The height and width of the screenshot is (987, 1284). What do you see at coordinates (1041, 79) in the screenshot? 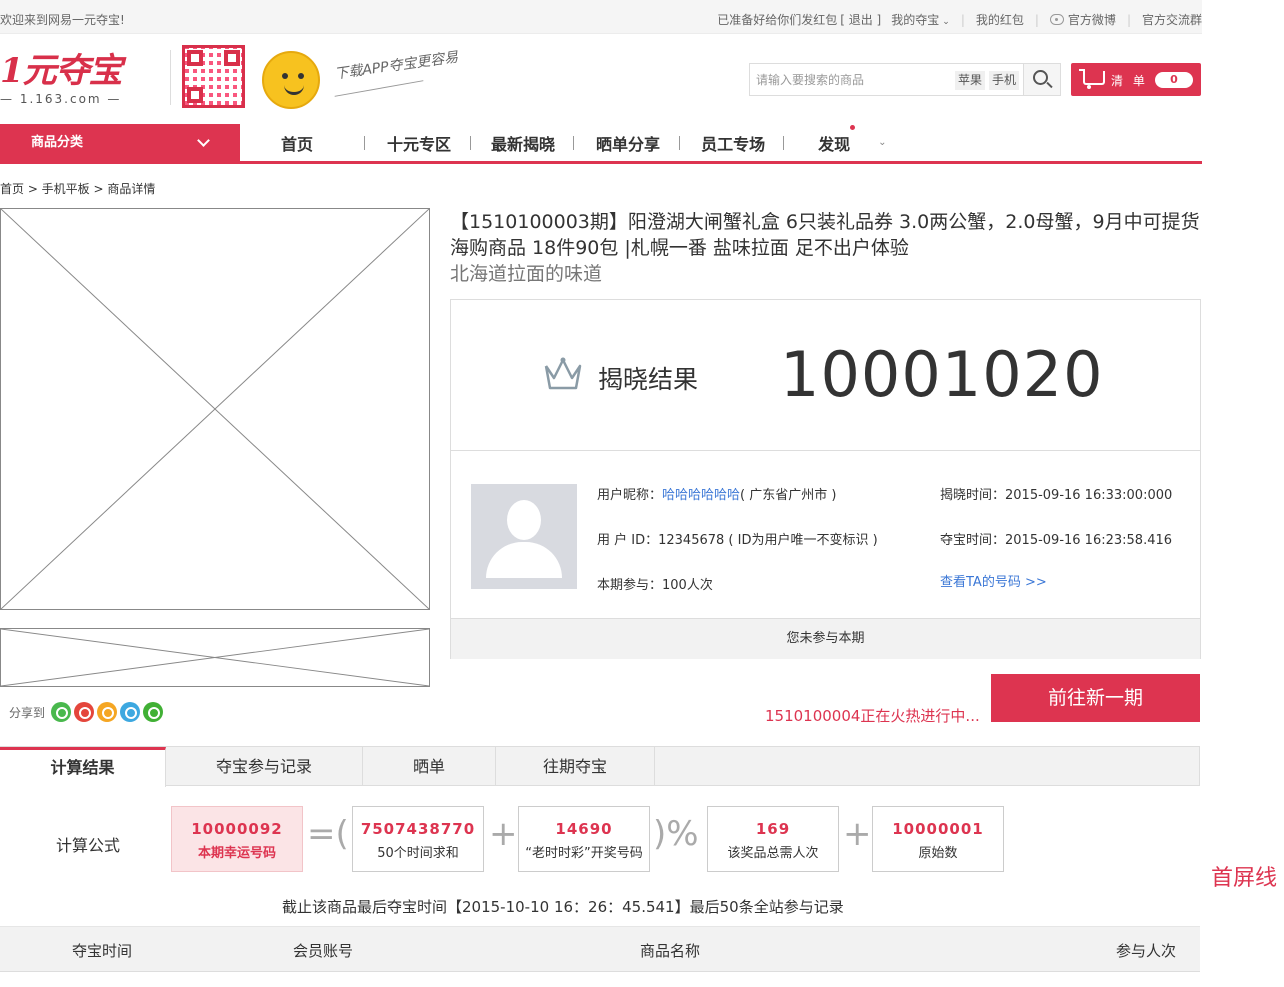
I see `search-button` at bounding box center [1041, 79].